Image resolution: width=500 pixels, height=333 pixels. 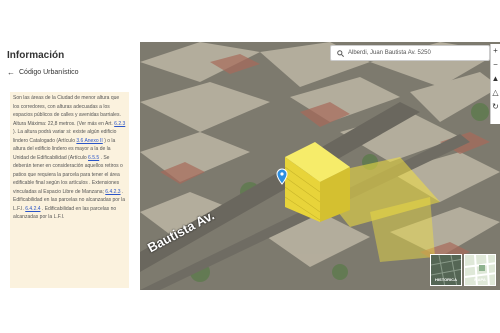 What do you see at coordinates (480, 279) in the screenshot?
I see `layer-mapa-label: MAPA` at bounding box center [480, 279].